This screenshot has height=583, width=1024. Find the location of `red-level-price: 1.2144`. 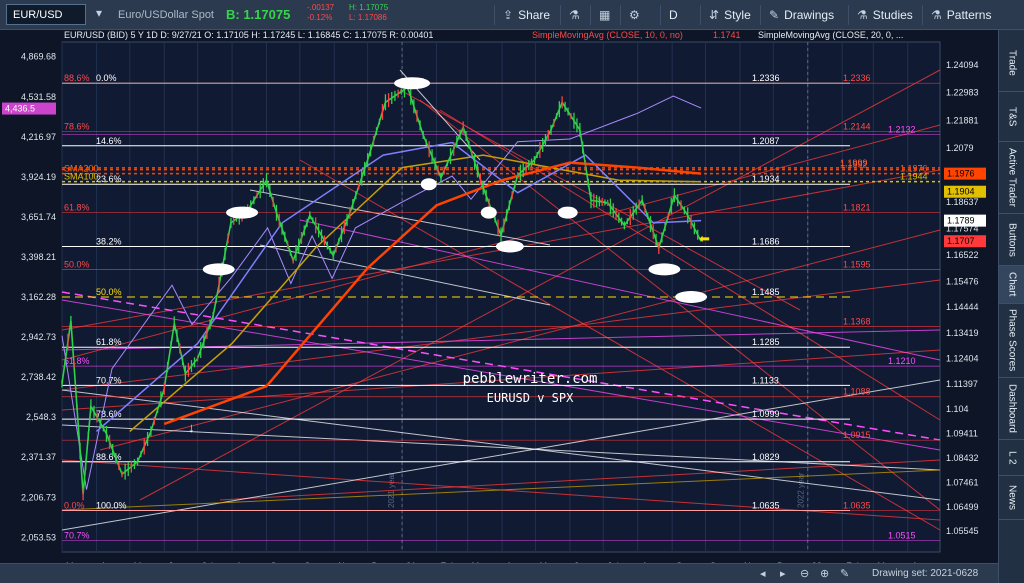

red-level-price: 1.2144 is located at coordinates (857, 126).